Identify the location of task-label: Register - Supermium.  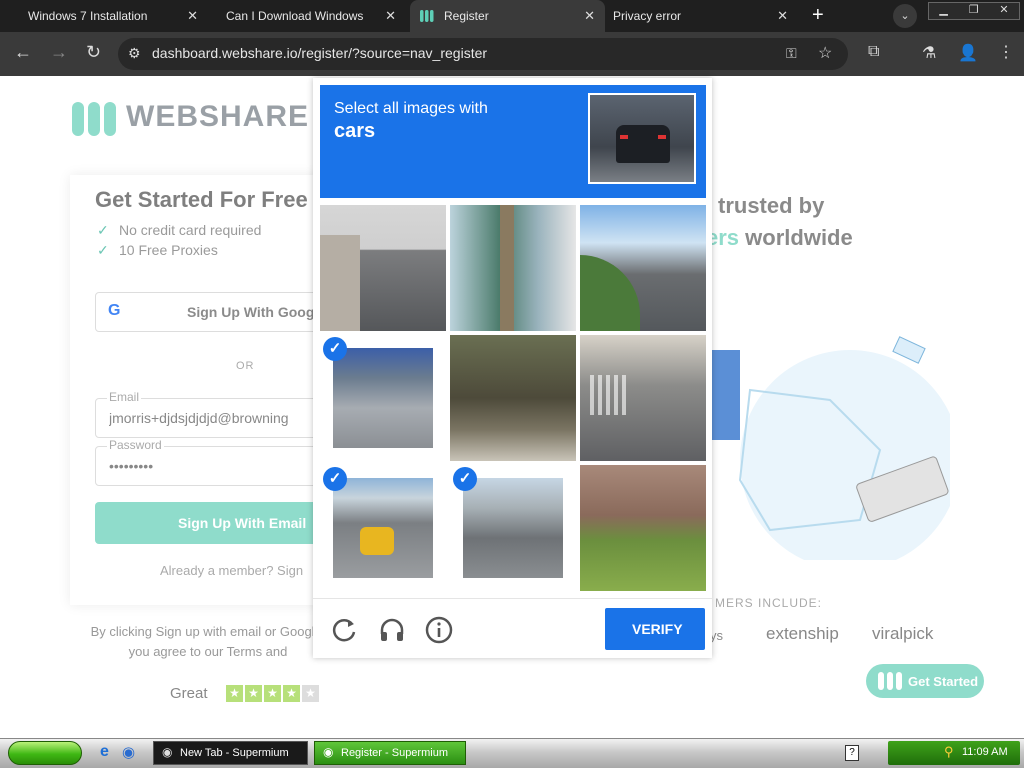
(394, 753).